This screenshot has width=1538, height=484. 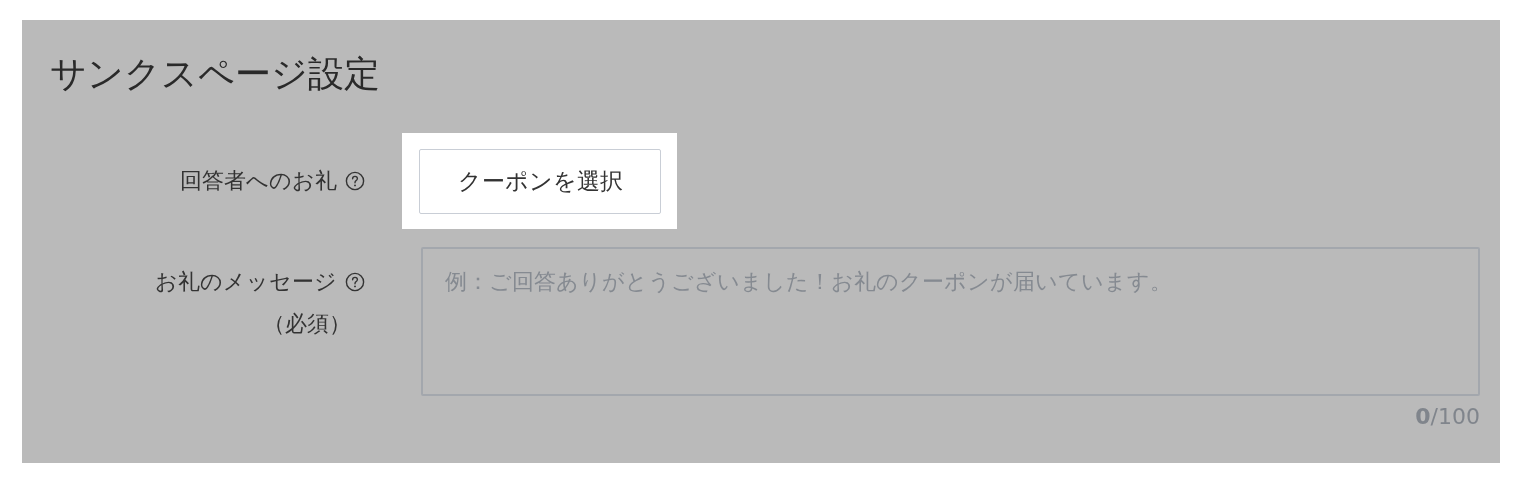 I want to click on select-coupon-button: クーポンを選択, so click(x=540, y=181).